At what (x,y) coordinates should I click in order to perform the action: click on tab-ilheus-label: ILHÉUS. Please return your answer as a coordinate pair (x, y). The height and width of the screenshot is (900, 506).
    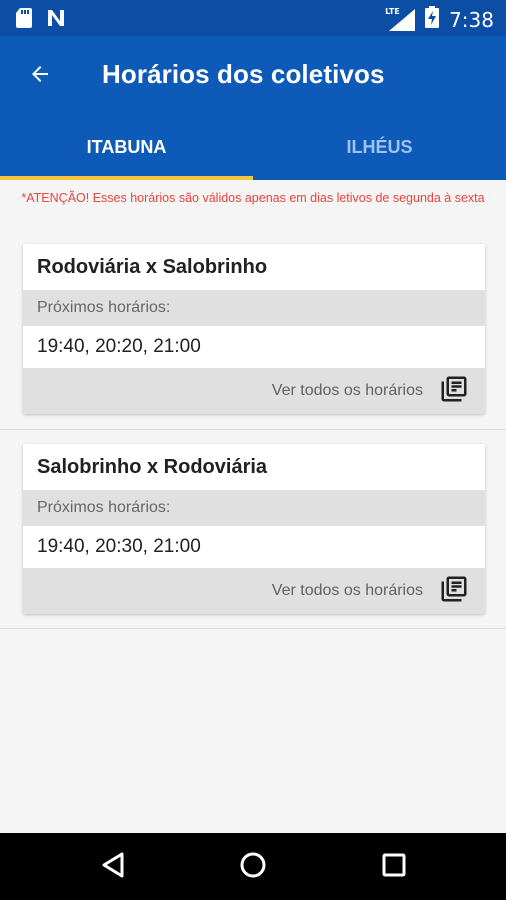
    Looking at the image, I should click on (379, 146).